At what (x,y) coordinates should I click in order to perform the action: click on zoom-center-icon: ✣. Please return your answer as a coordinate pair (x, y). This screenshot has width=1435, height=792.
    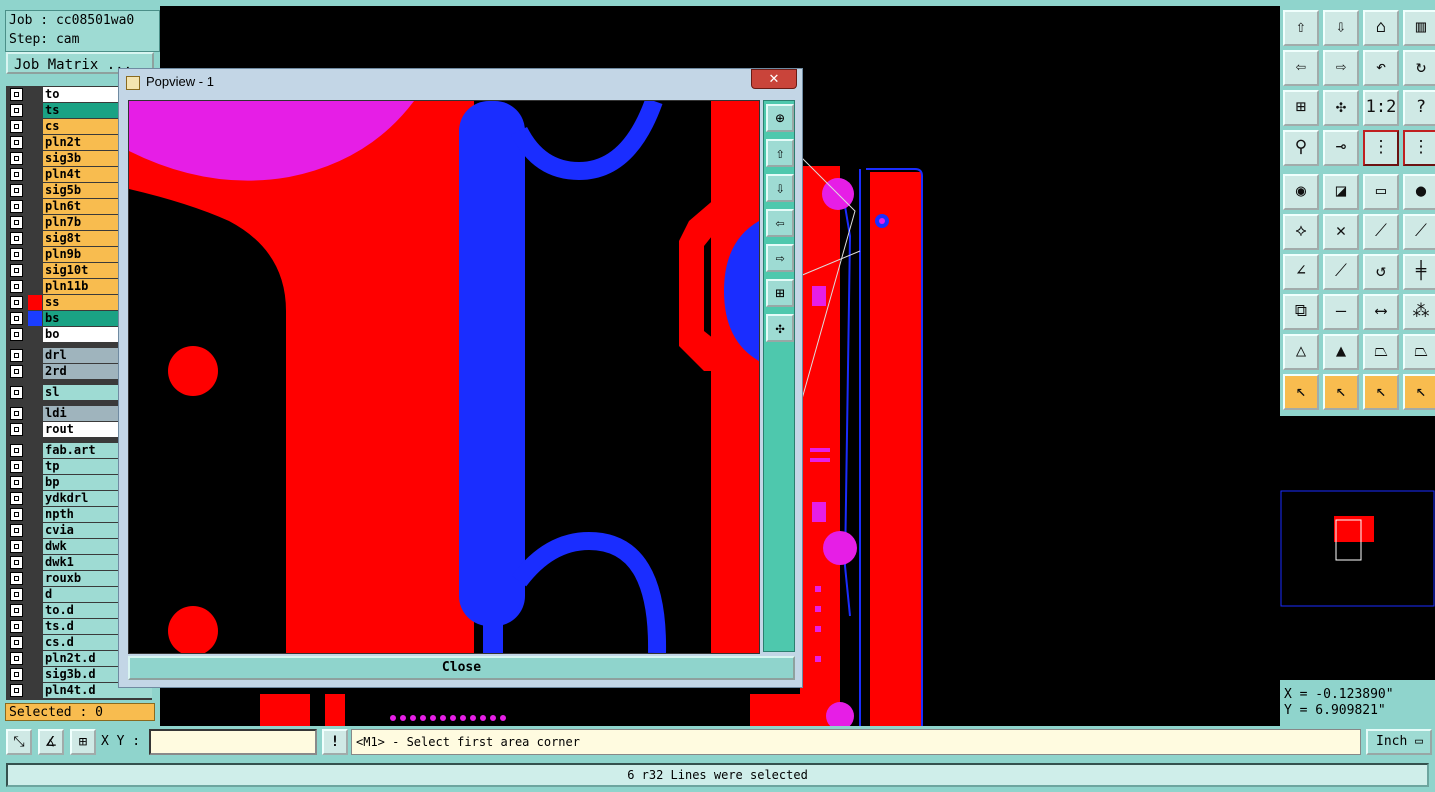
    Looking at the image, I should click on (780, 328).